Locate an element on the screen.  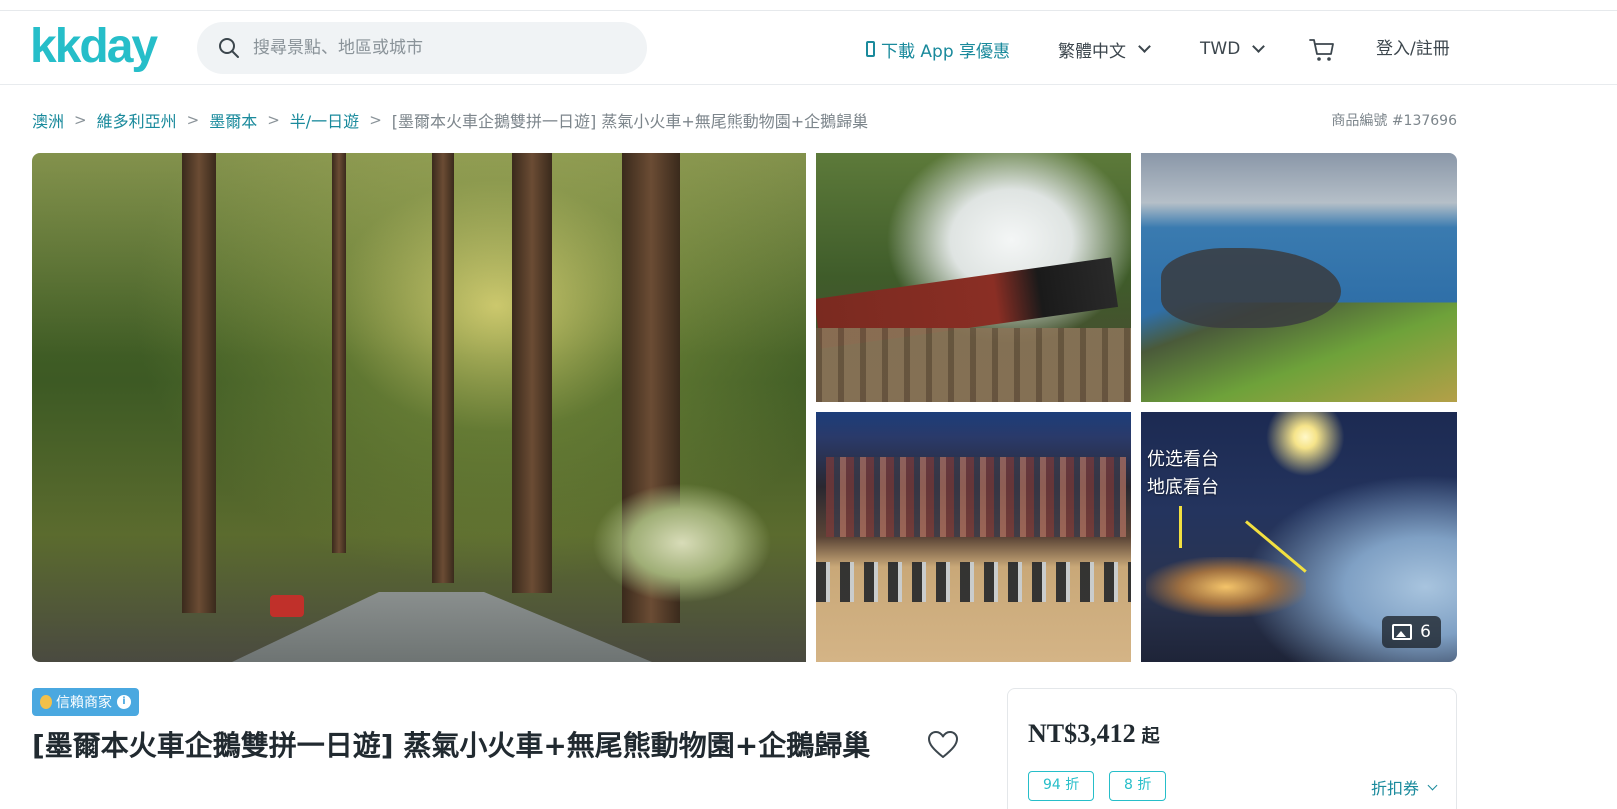
price-suffix: 起 is located at coordinates (1150, 736).